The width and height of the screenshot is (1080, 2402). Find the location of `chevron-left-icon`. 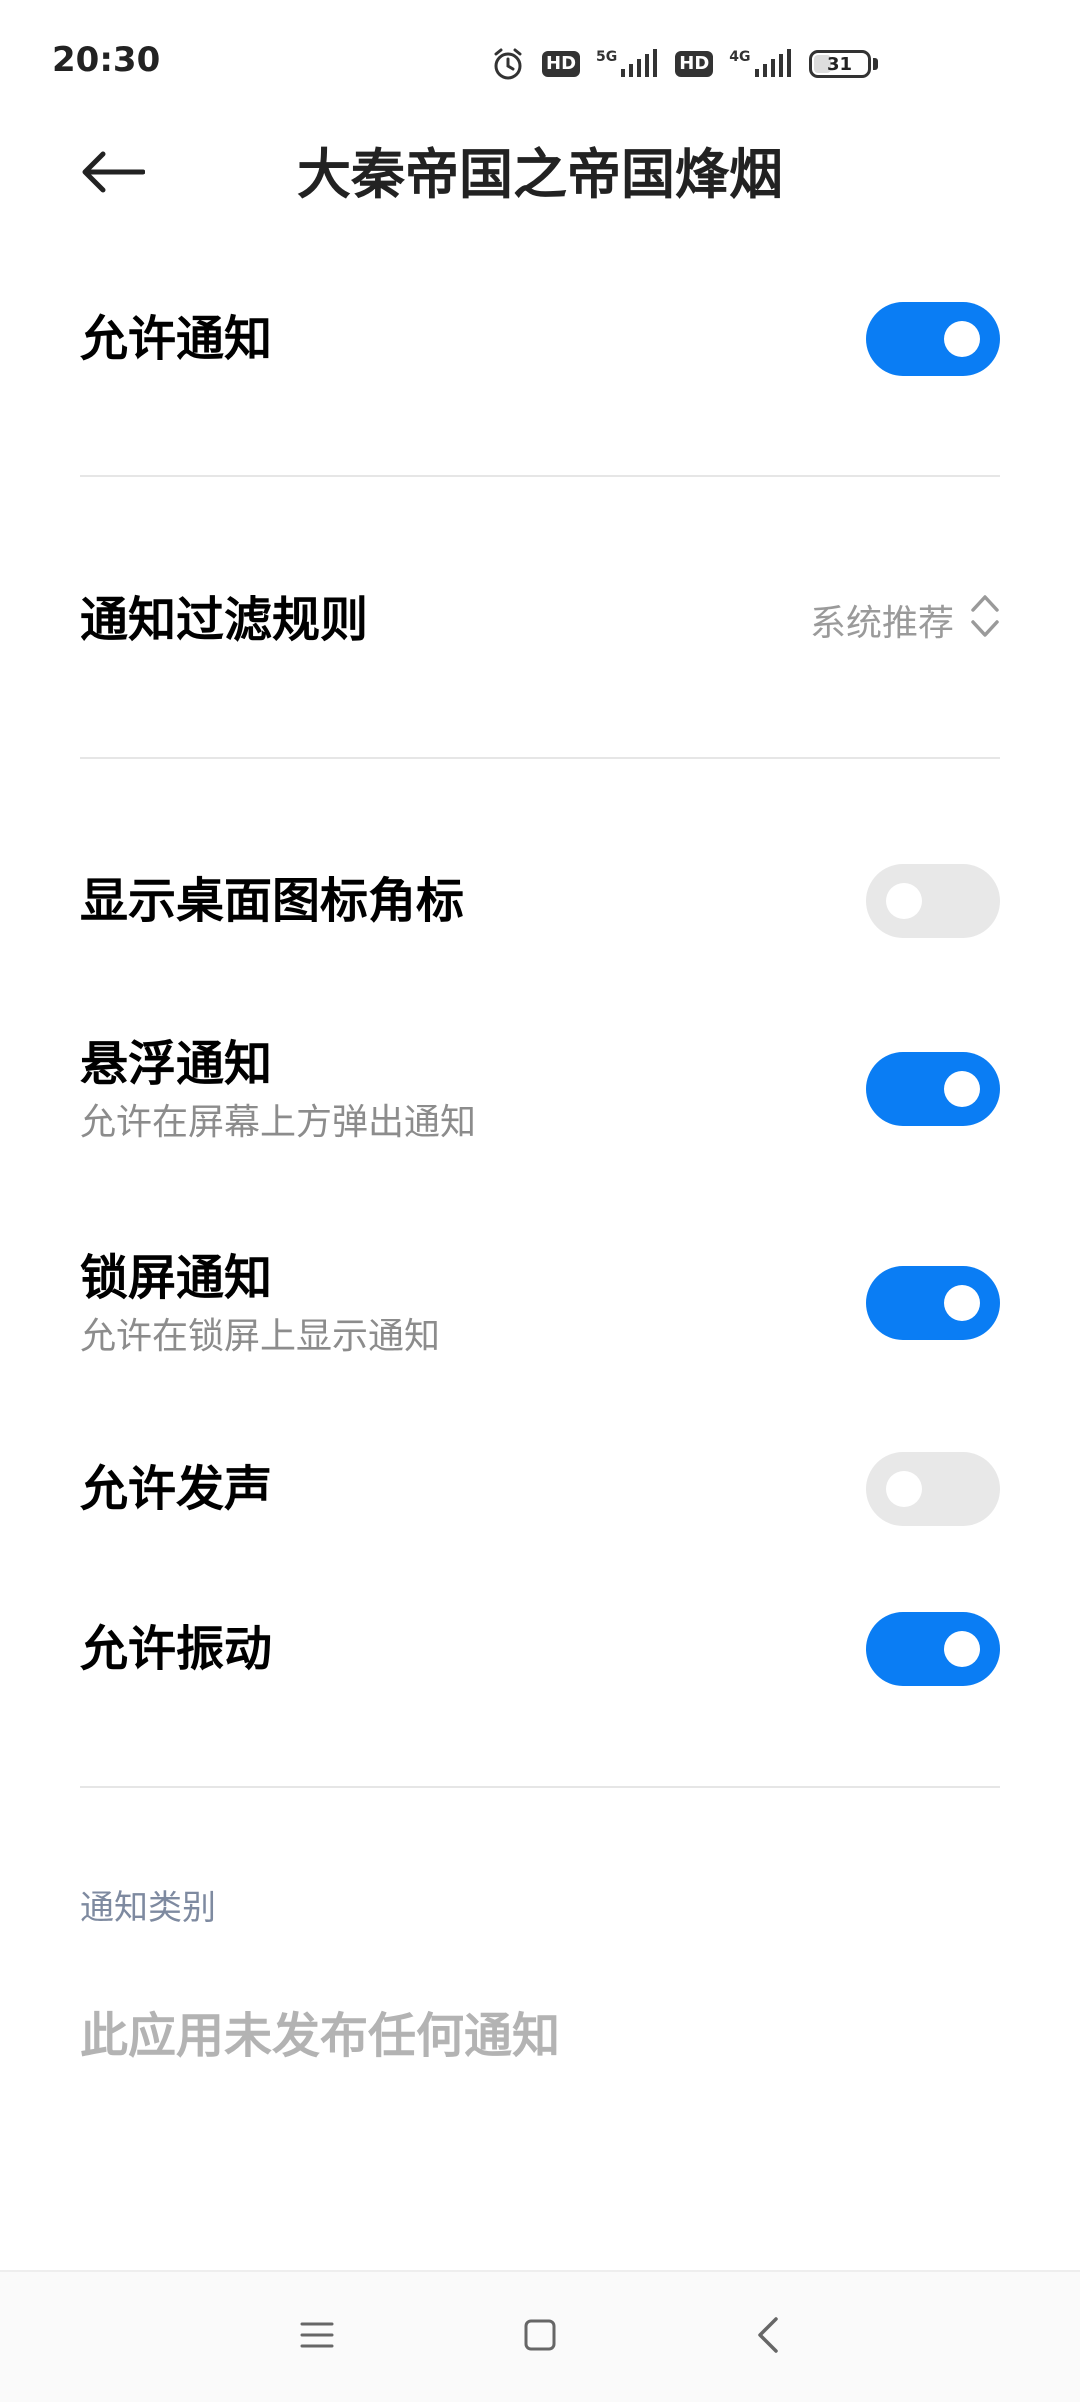

chevron-left-icon is located at coordinates (768, 2337).